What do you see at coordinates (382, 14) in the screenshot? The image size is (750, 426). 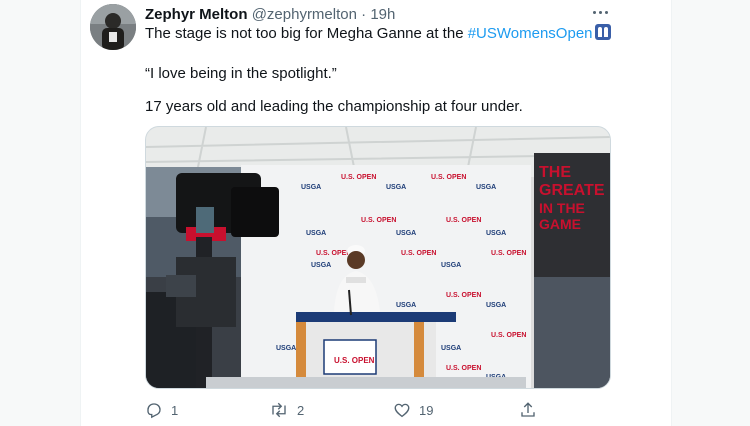 I see `tweet-time: 19h` at bounding box center [382, 14].